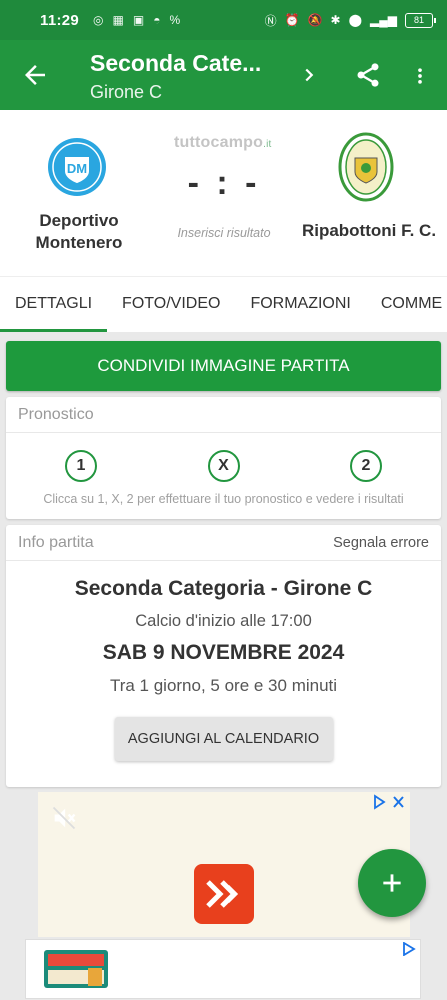 This screenshot has width=447, height=1000. I want to click on app-bar: Seconda Cate... Girone C, so click(223, 75).